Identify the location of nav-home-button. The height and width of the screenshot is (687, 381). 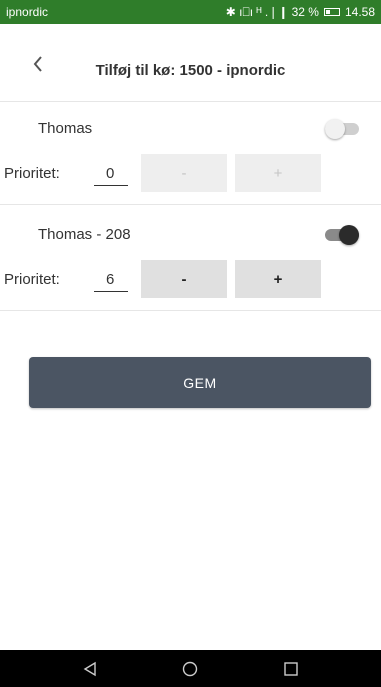
(190, 669).